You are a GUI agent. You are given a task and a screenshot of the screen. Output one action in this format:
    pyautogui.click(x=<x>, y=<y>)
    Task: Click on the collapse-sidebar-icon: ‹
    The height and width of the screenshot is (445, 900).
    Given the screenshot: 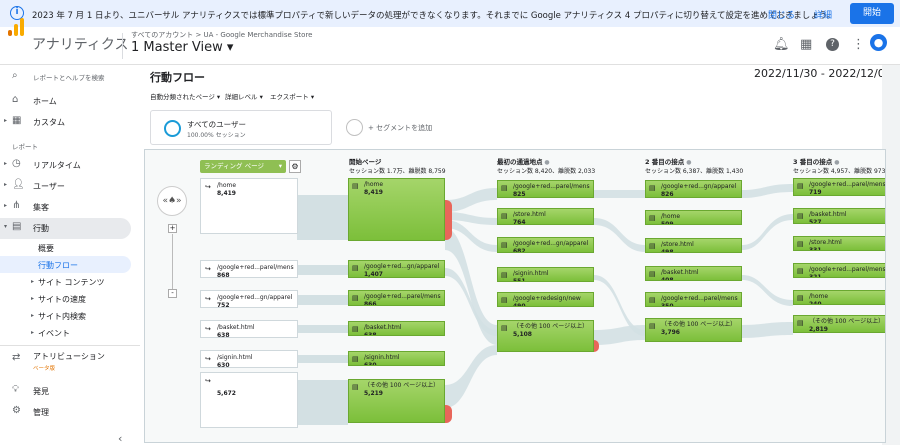 What is the action you would take?
    pyautogui.click(x=120, y=438)
    